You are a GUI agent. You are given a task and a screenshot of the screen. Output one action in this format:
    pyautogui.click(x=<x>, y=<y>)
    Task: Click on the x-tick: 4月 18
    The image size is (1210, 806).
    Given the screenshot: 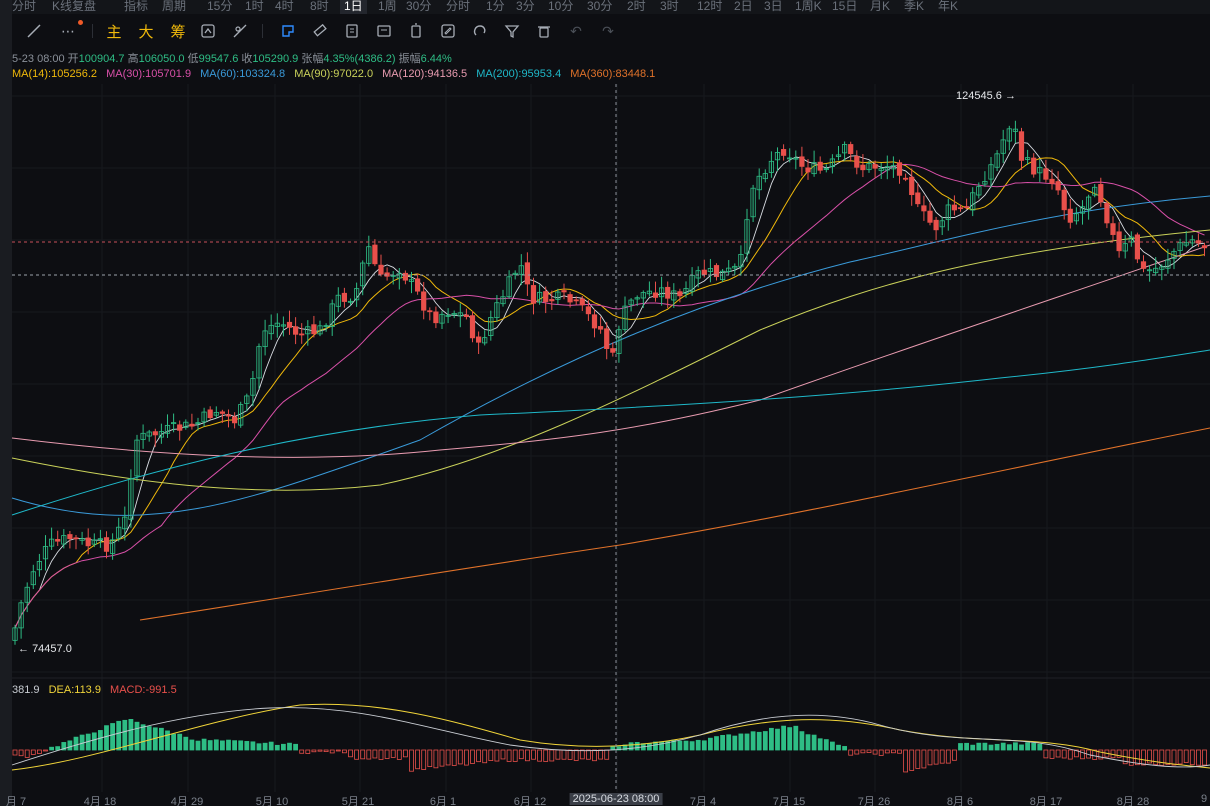 What is the action you would take?
    pyautogui.click(x=100, y=801)
    